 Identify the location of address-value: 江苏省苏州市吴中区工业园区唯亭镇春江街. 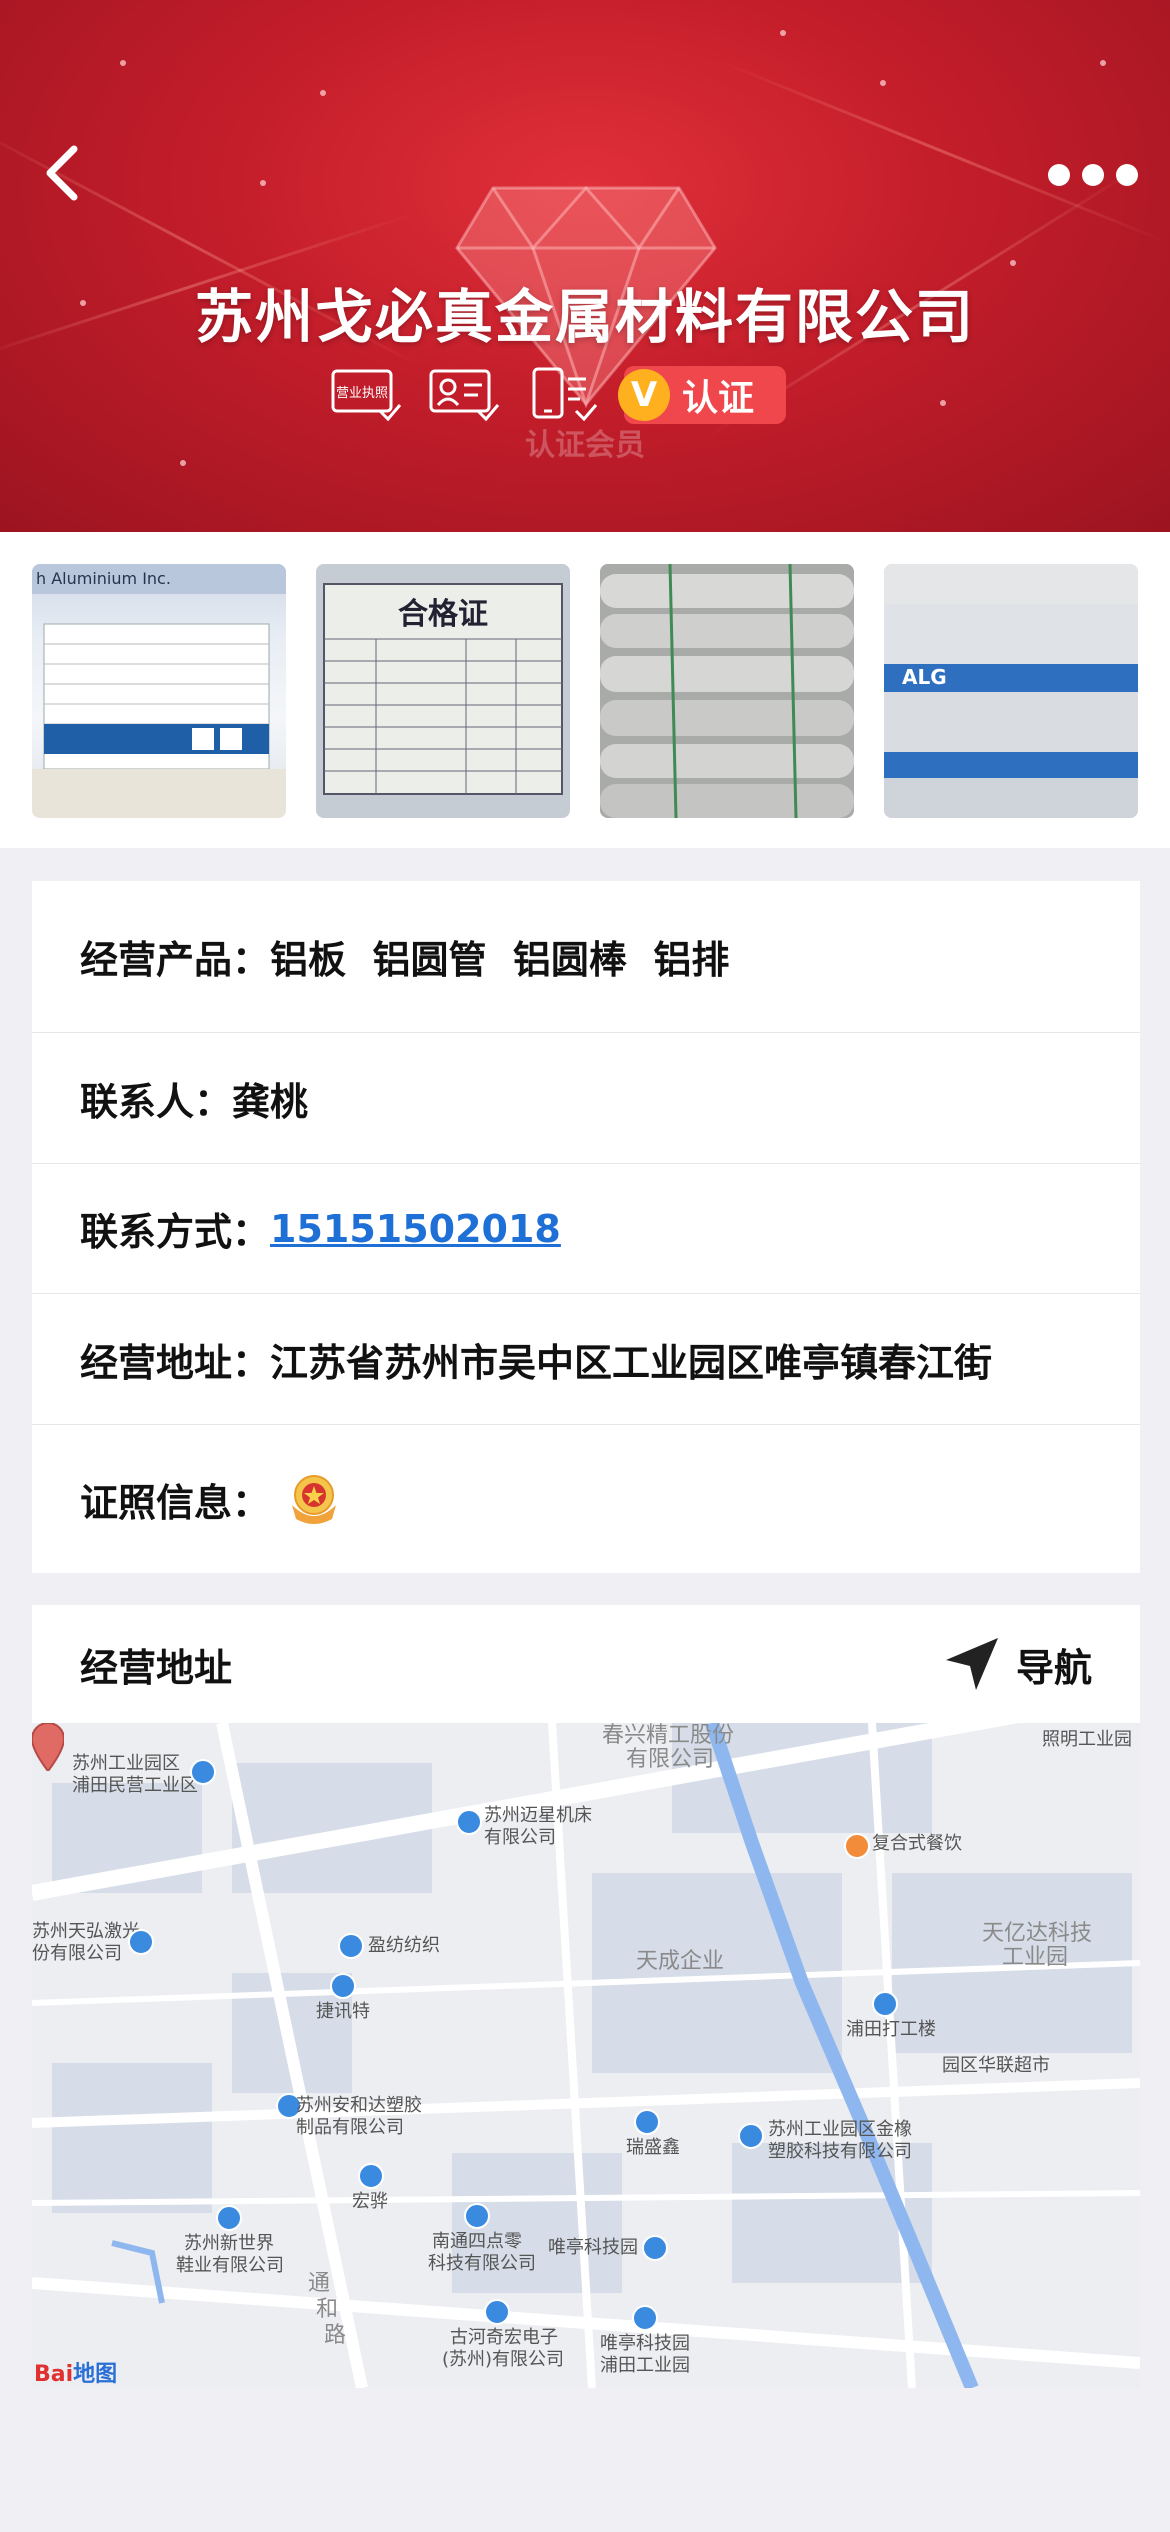
(631, 1362).